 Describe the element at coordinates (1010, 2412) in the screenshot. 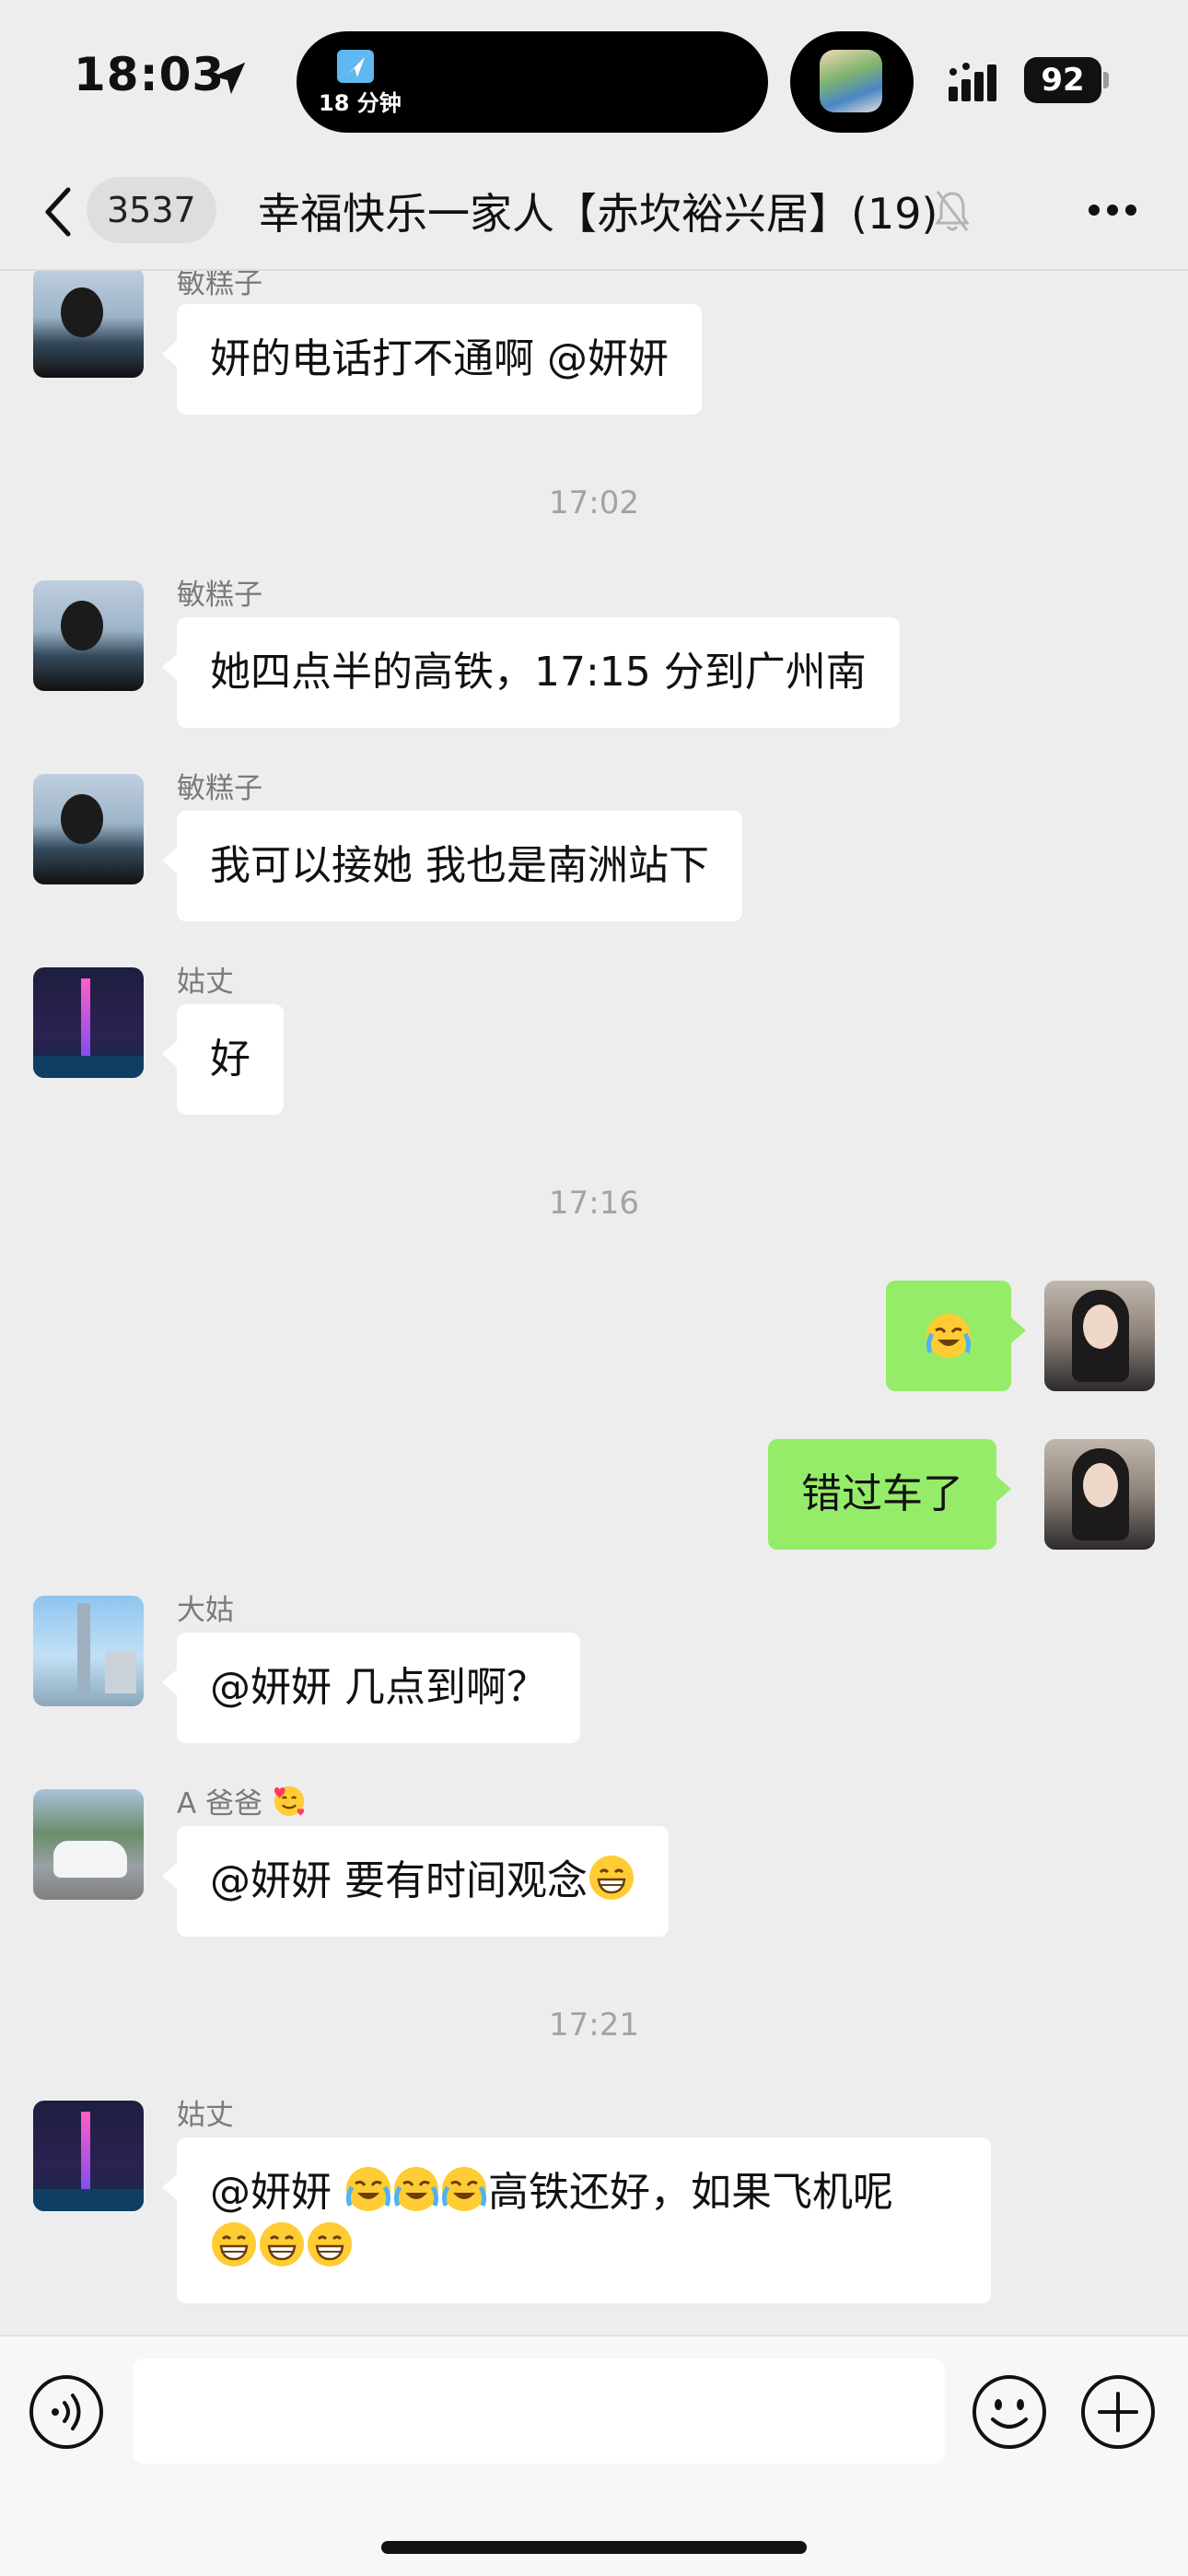

I see `emoji-icon` at that location.